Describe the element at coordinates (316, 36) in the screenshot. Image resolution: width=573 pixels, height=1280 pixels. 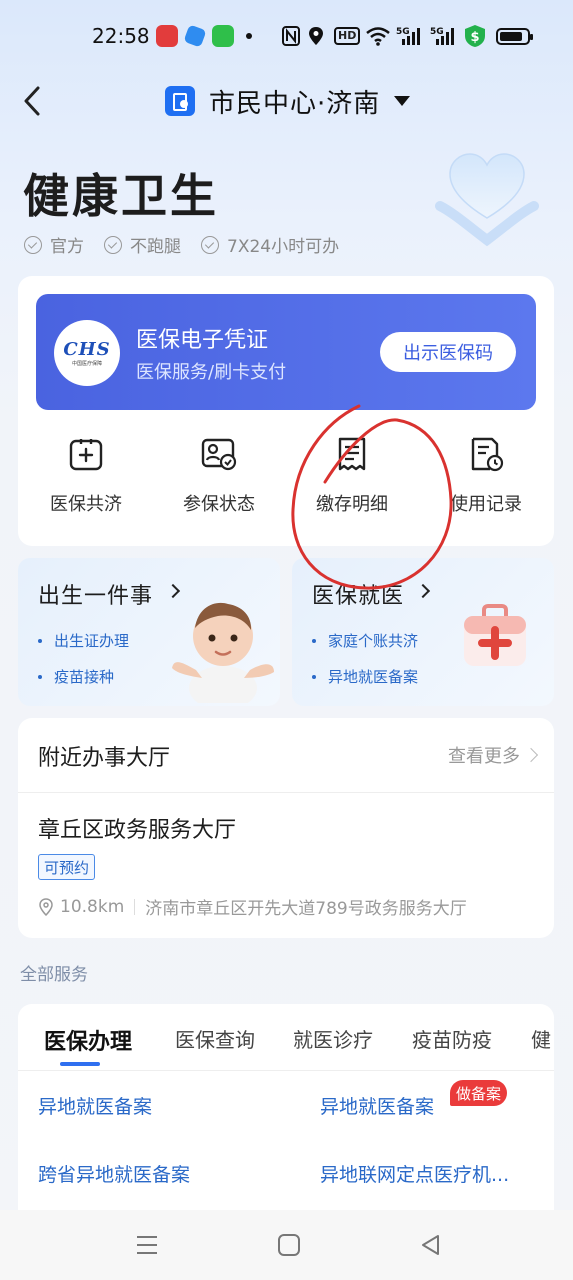
I see `location-icon` at that location.